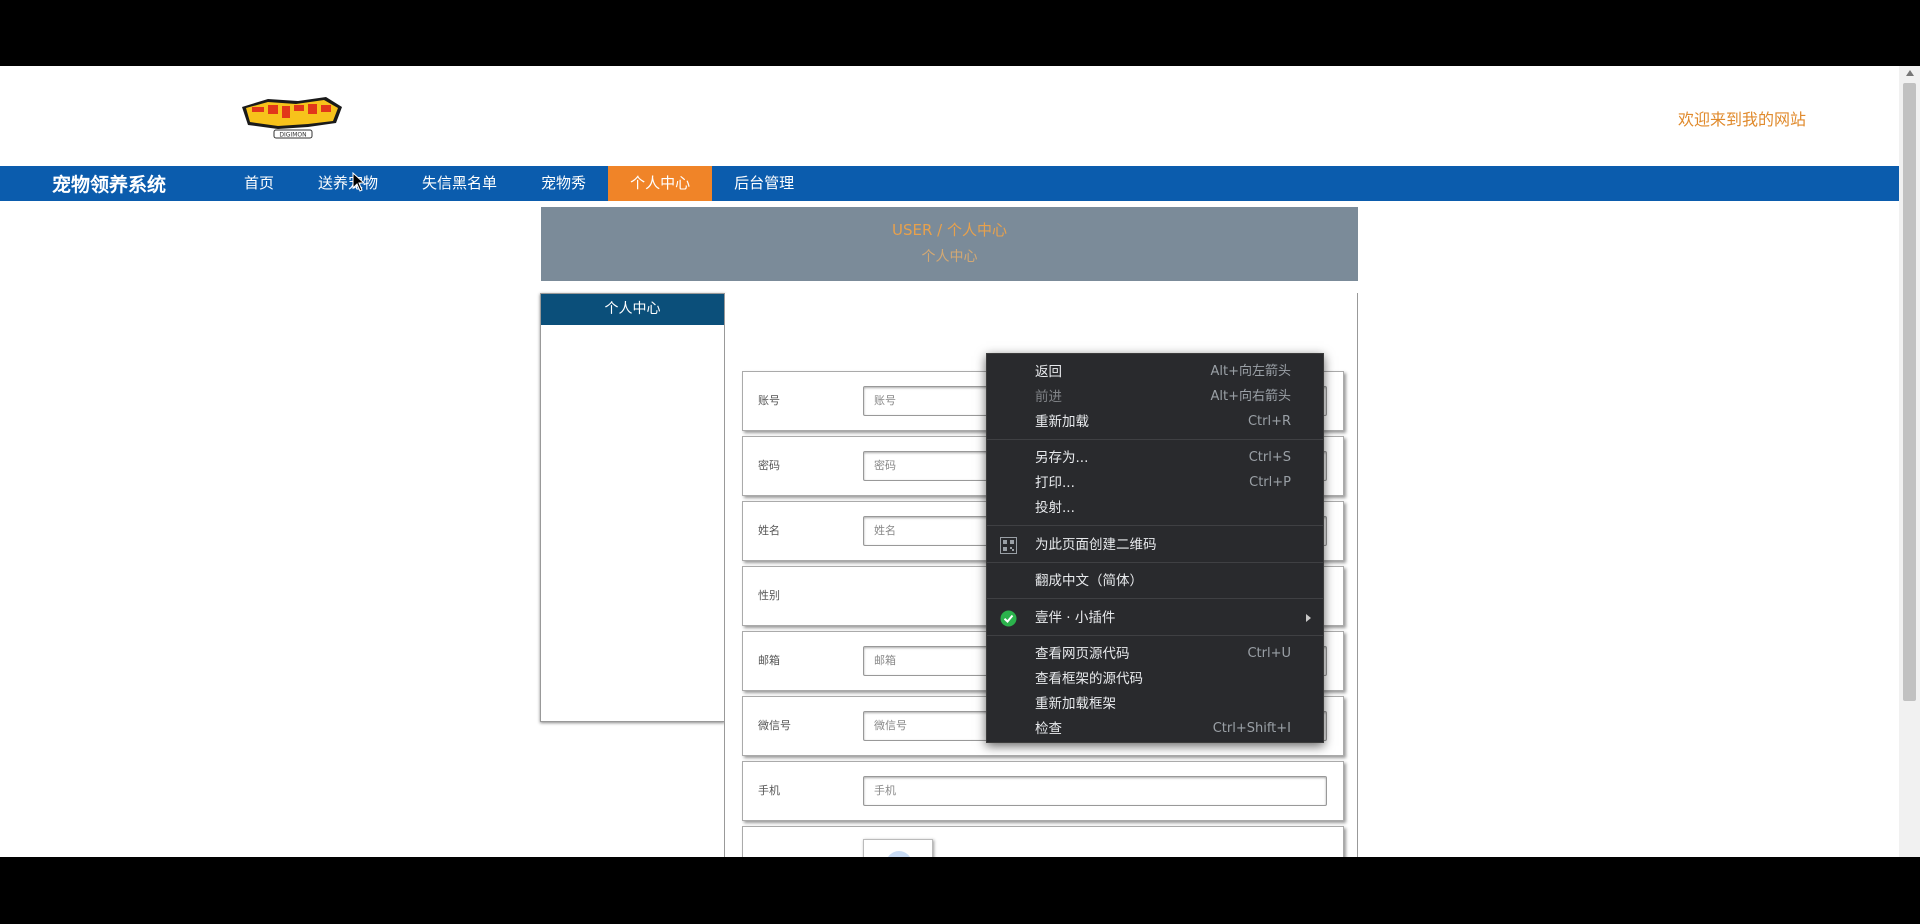 Image resolution: width=1920 pixels, height=924 pixels. I want to click on banner-subtitle: 个人中心, so click(949, 257).